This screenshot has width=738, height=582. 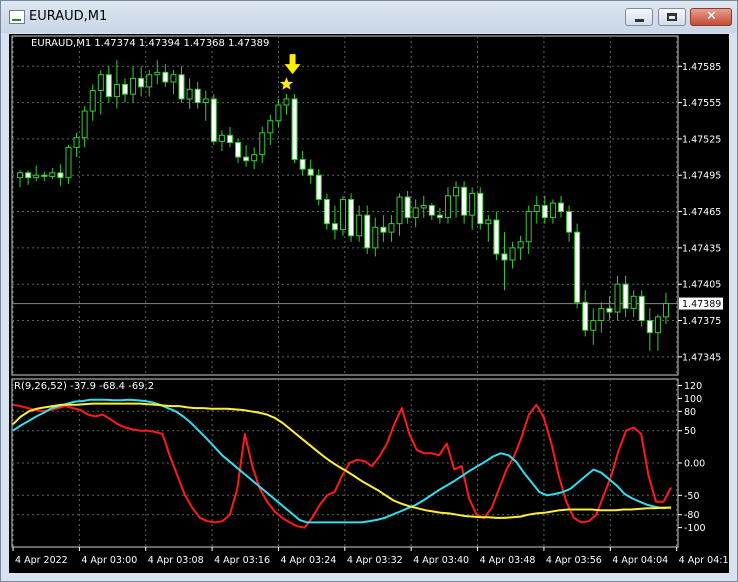 I want to click on maximize-button, so click(x=672, y=17).